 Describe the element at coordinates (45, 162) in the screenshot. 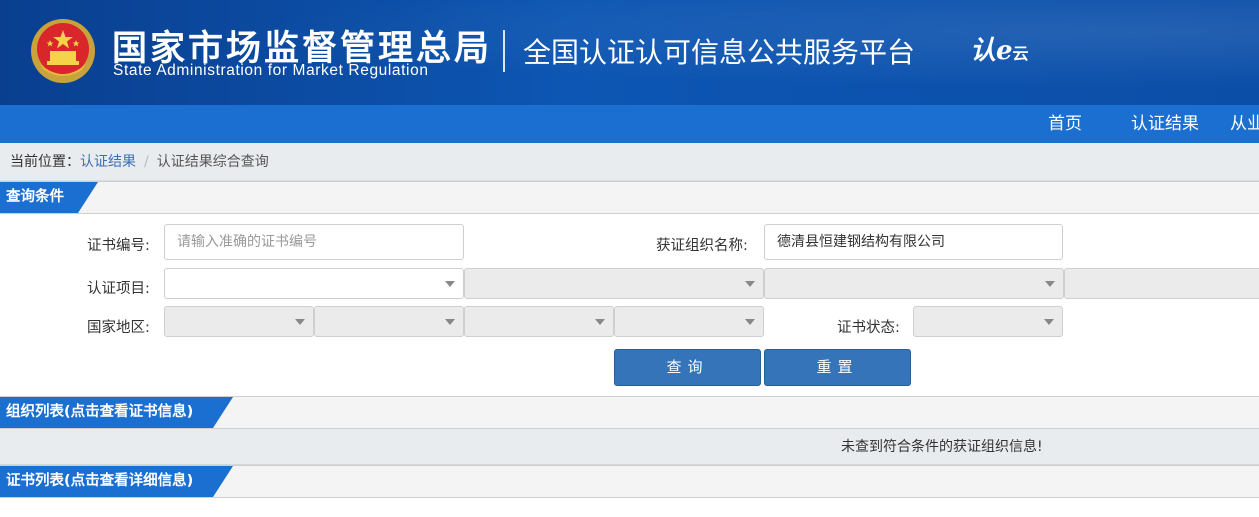

I see `breadcrumb-prefix: 当前位置：` at that location.